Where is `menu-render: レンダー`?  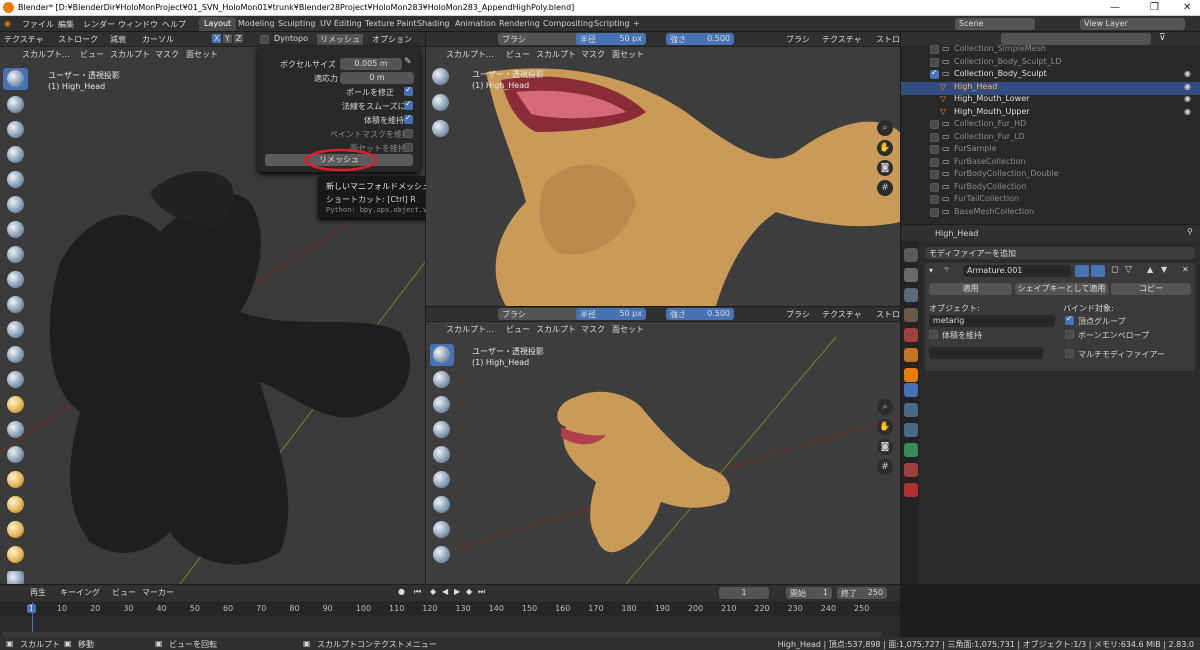 menu-render: レンダー is located at coordinates (99, 24).